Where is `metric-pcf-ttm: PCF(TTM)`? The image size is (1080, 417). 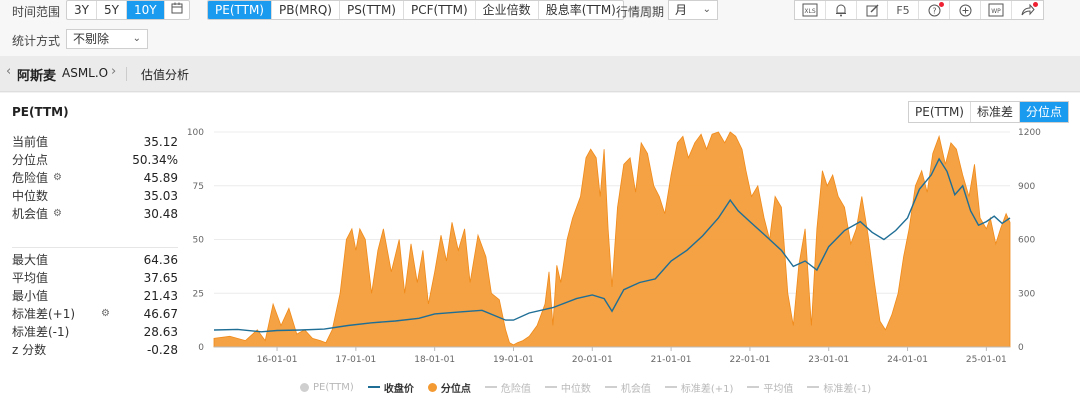 metric-pcf-ttm: PCF(TTM) is located at coordinates (440, 10).